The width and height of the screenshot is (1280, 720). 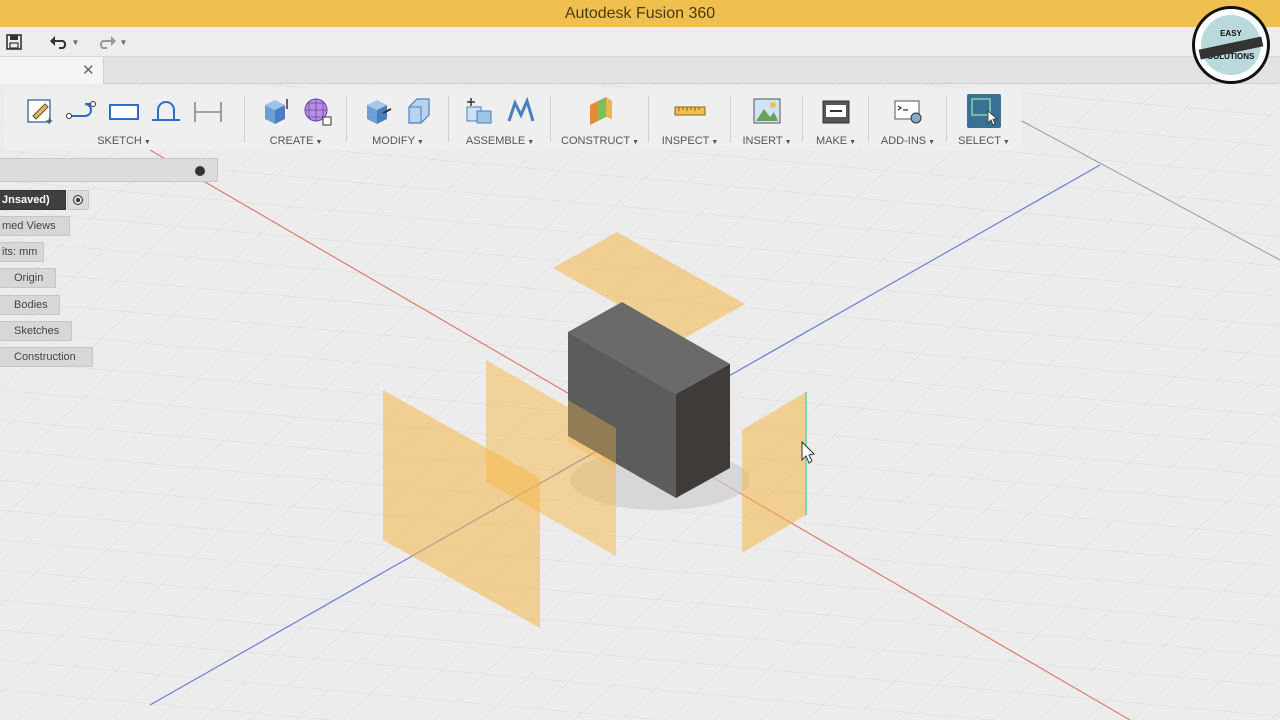 I want to click on toolbar-label-sketch: SKETCH ▼, so click(x=124, y=141).